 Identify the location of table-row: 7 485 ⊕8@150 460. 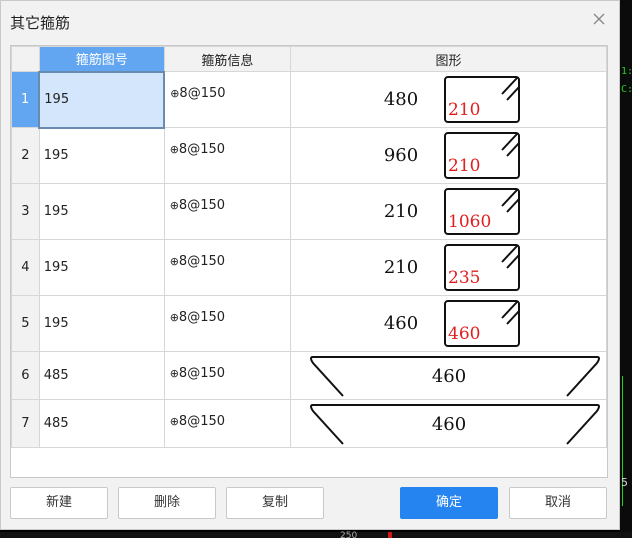
(309, 423).